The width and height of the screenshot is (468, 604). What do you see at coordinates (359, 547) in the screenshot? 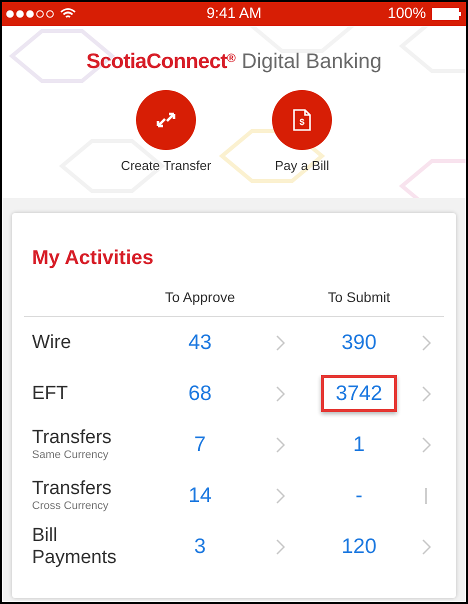
I see `count-link: 120` at bounding box center [359, 547].